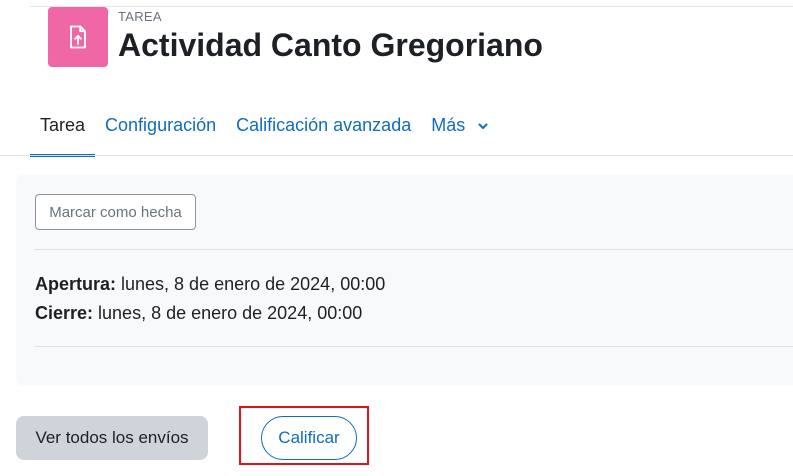  I want to click on card-divider-top, so click(414, 249).